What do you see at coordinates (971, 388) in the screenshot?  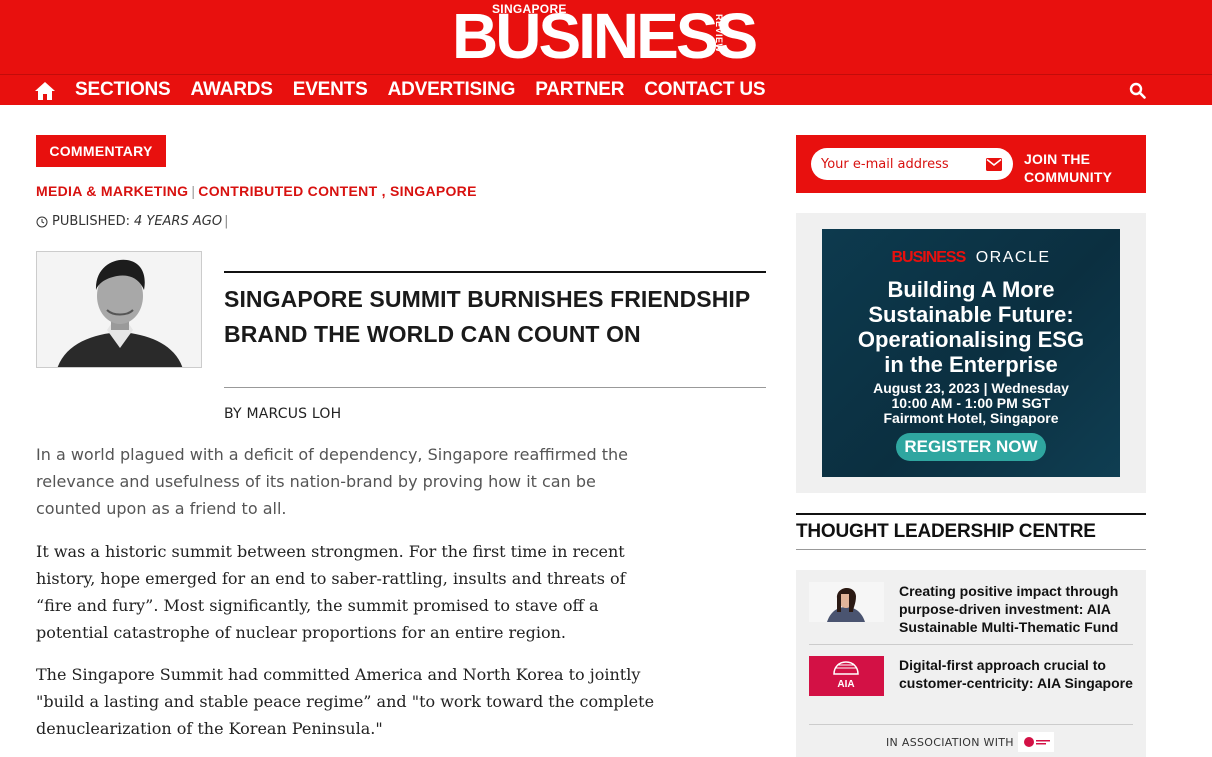 I see `ad-date-line: August 23, 2023 | Wednesday` at bounding box center [971, 388].